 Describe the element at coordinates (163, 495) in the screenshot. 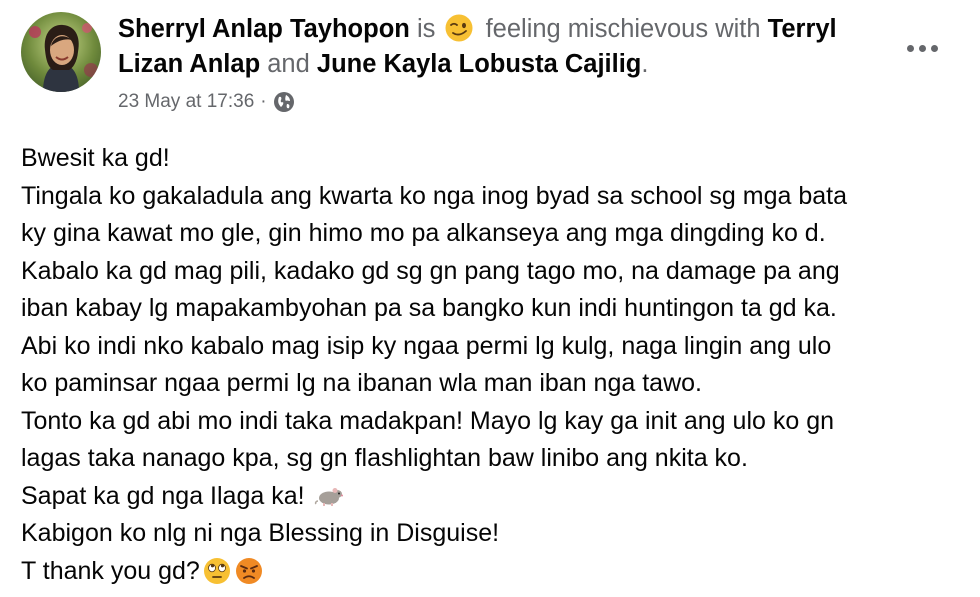

I see `post-line-text: Sapat ka gd nga Ilaga ka!` at that location.